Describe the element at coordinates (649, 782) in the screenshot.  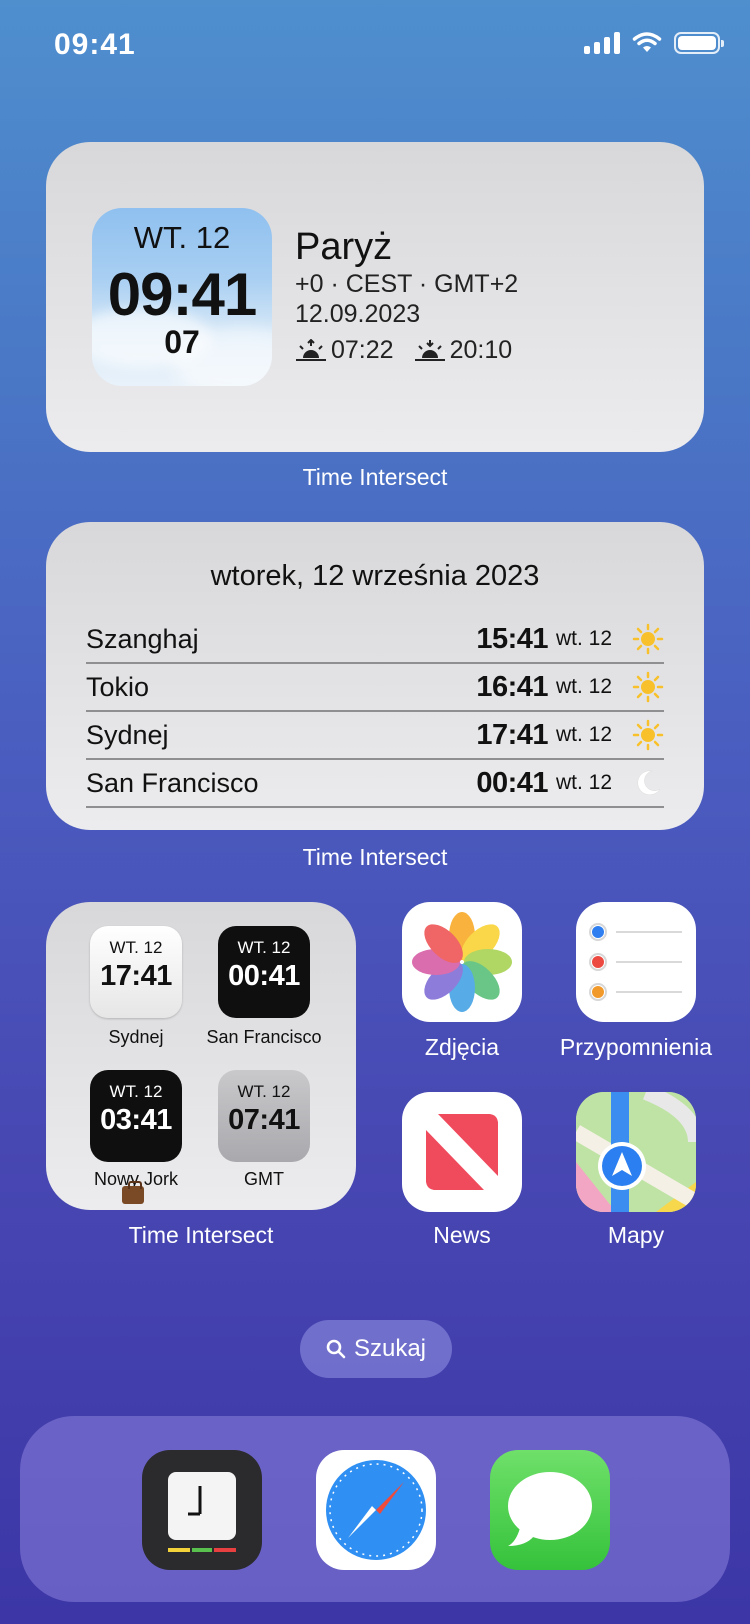
I see `moon-icon` at that location.